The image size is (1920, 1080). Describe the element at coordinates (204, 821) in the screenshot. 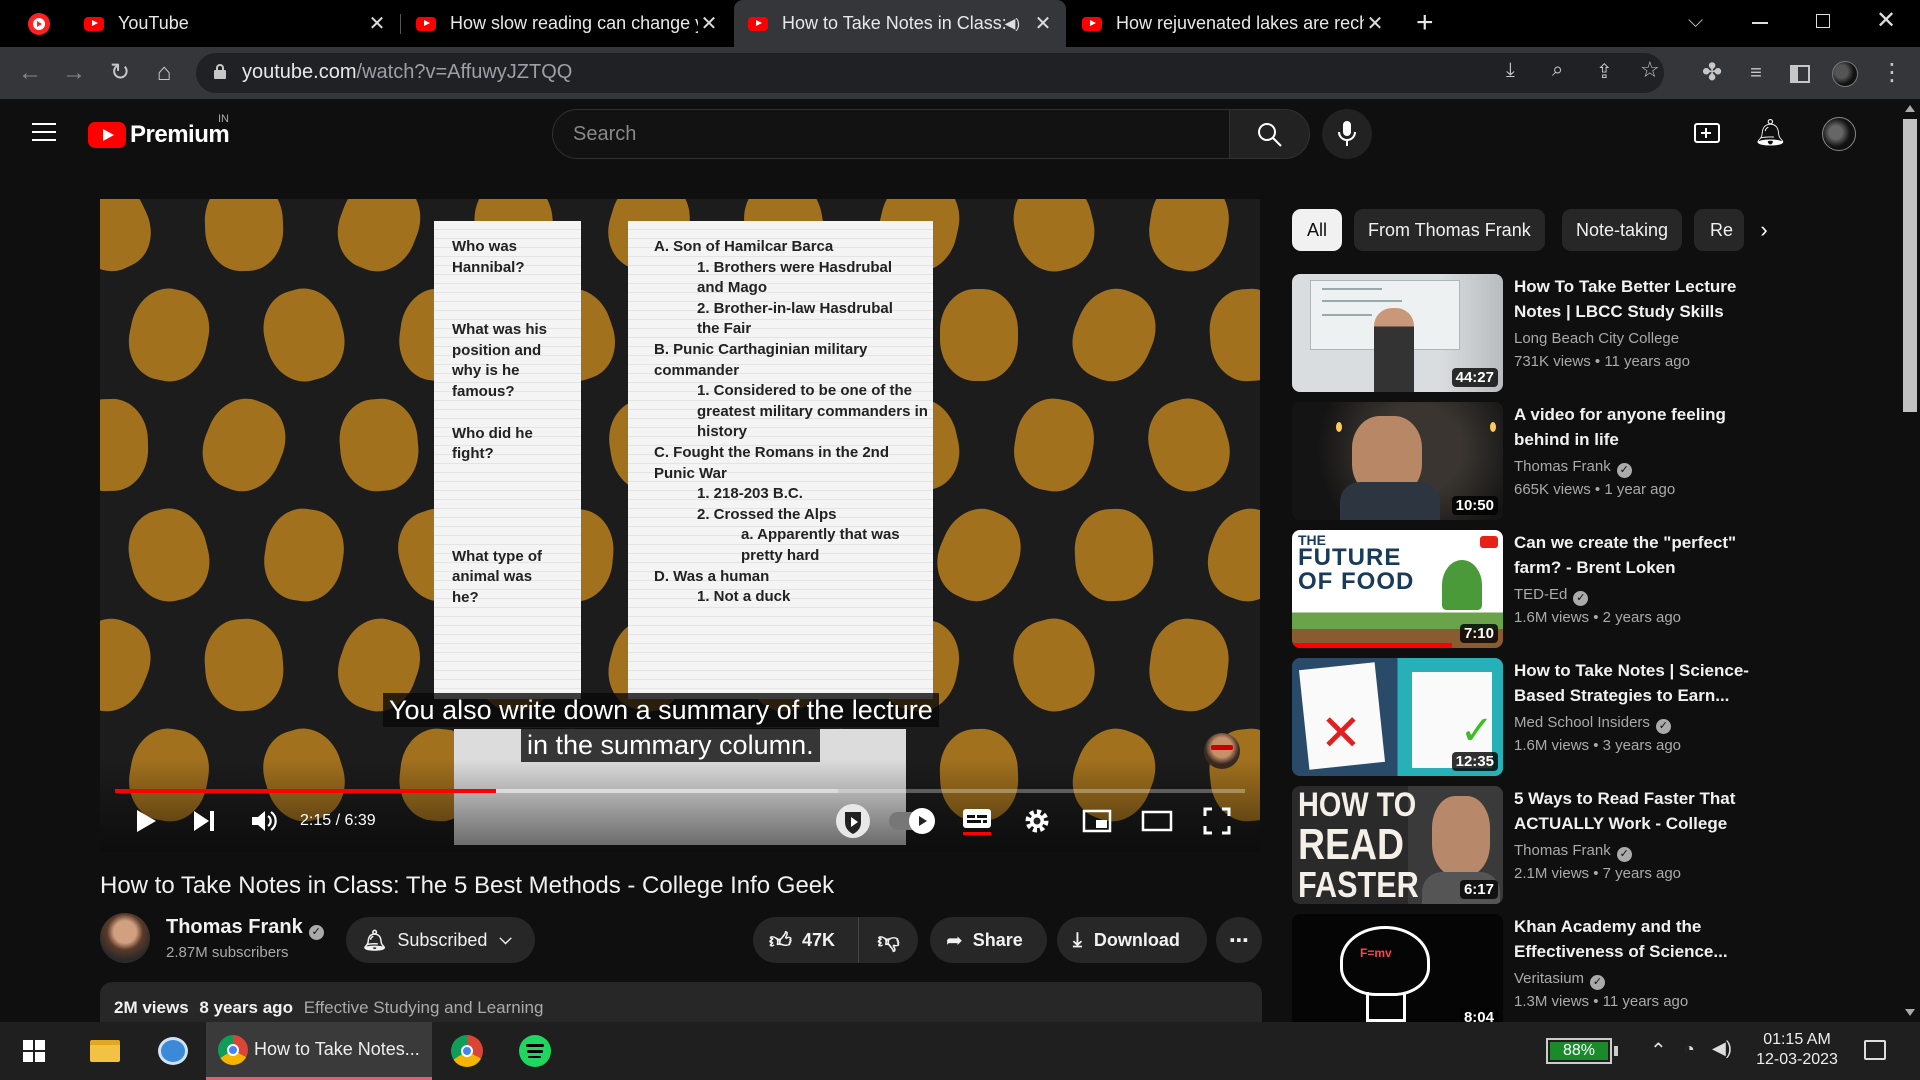

I see `next-button` at that location.